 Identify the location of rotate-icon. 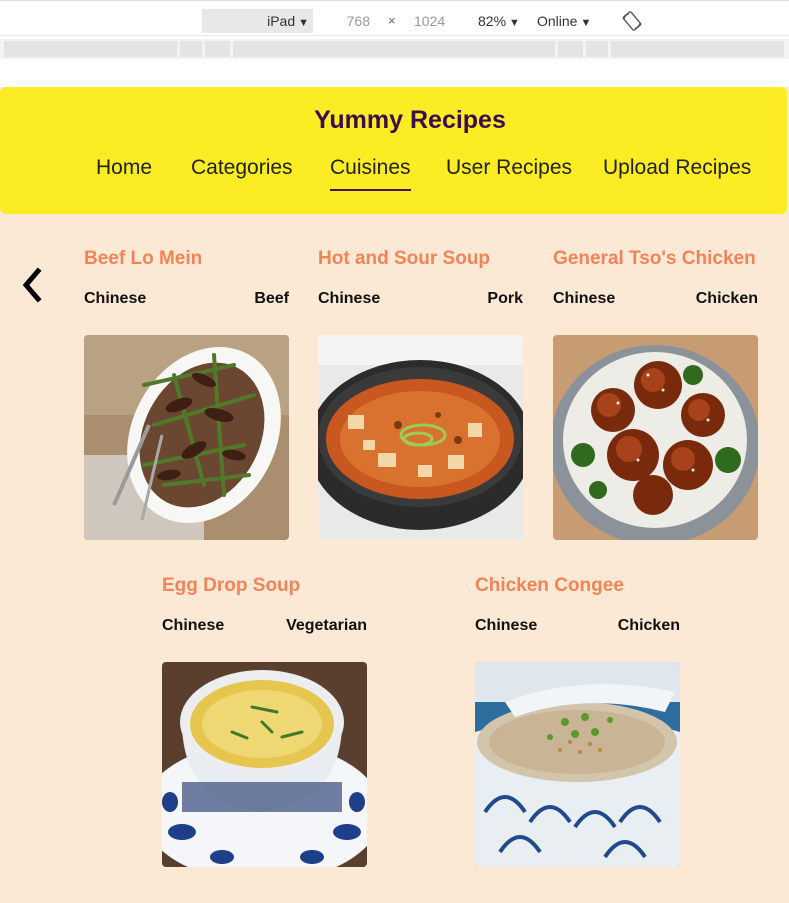
(632, 21).